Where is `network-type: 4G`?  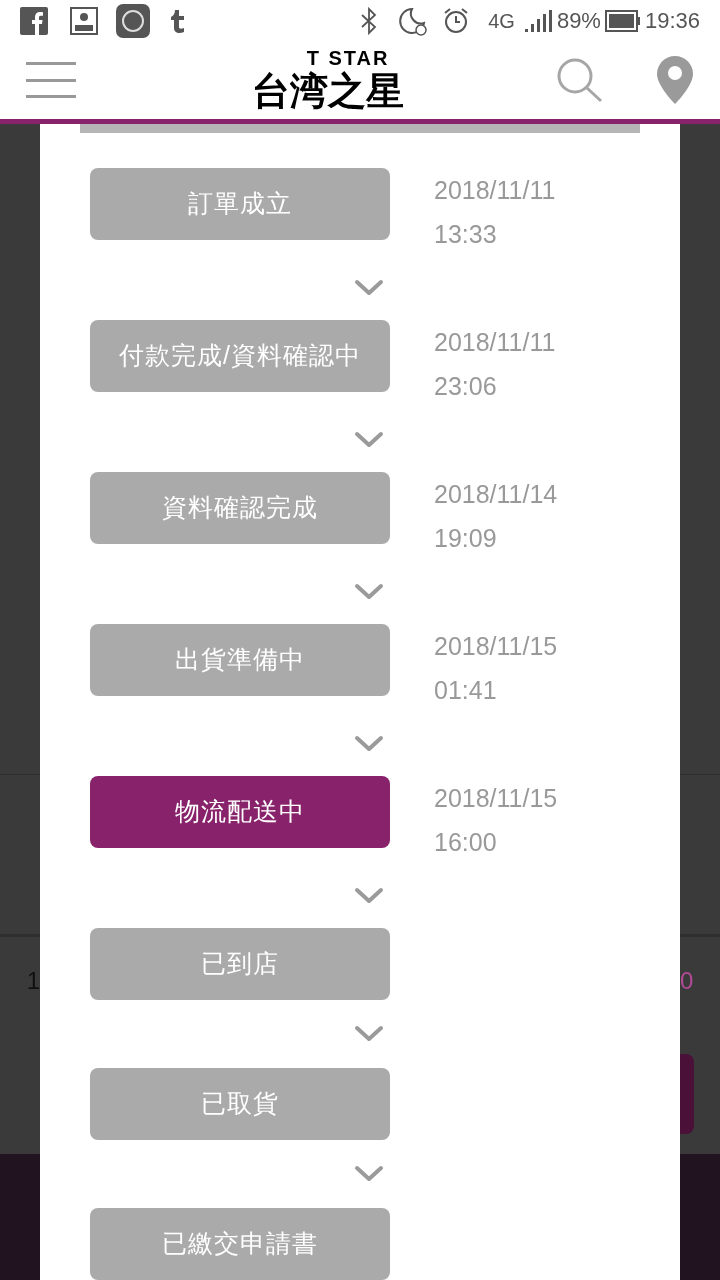
network-type: 4G is located at coordinates (501, 21).